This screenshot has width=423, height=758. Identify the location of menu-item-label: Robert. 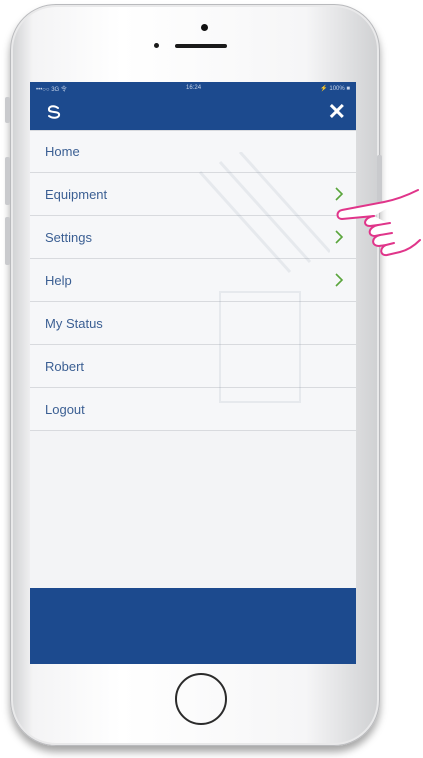
(65, 366).